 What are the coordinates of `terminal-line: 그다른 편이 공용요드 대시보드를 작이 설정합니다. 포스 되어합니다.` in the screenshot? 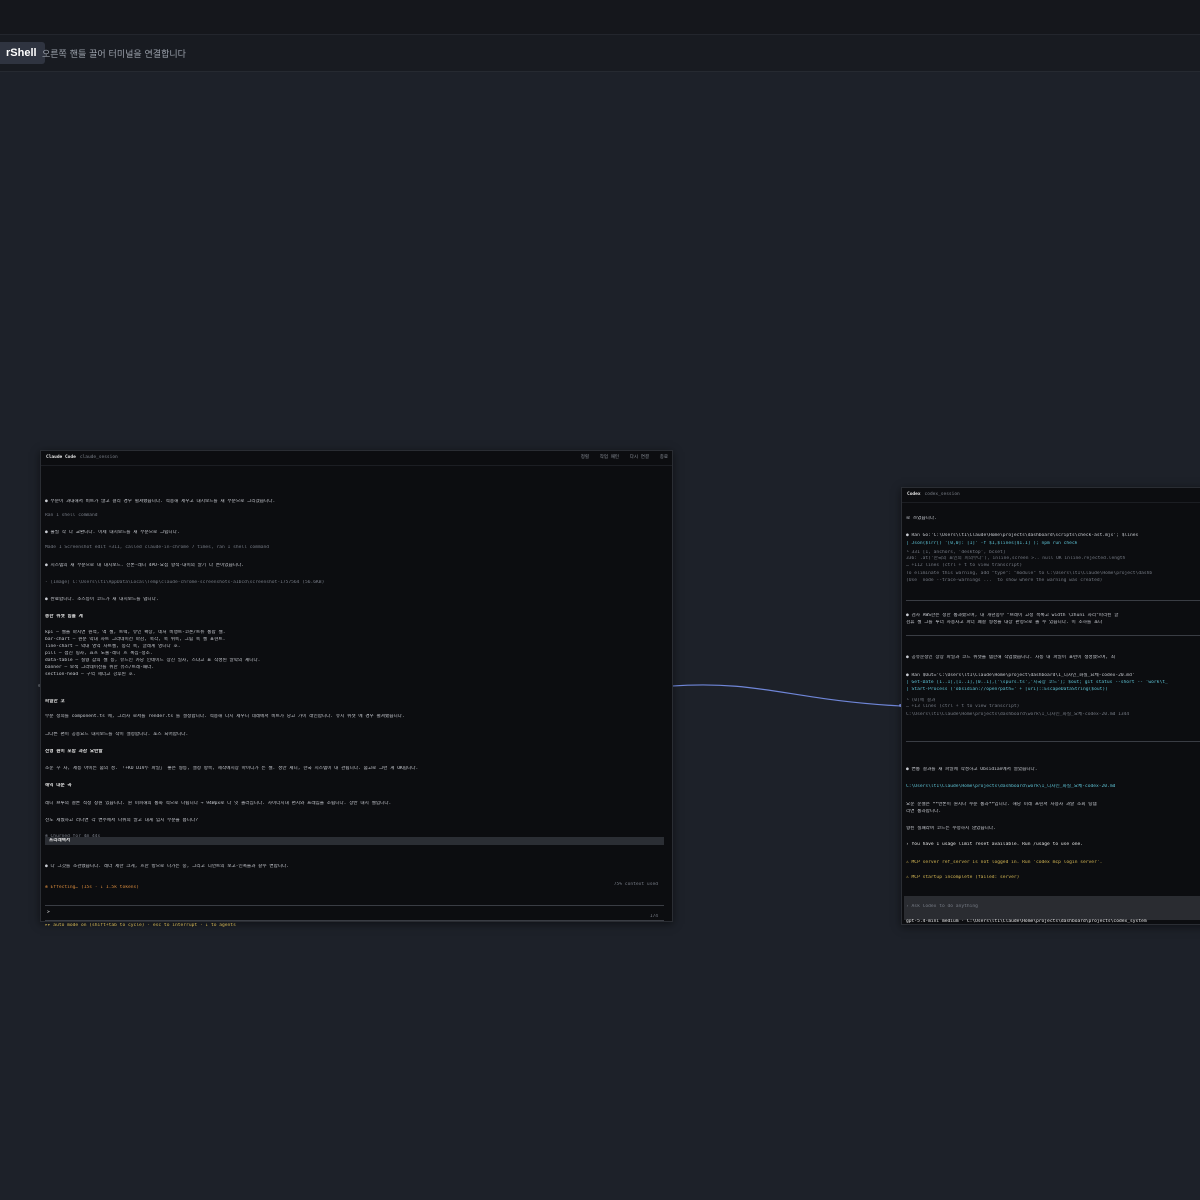 It's located at (117, 734).